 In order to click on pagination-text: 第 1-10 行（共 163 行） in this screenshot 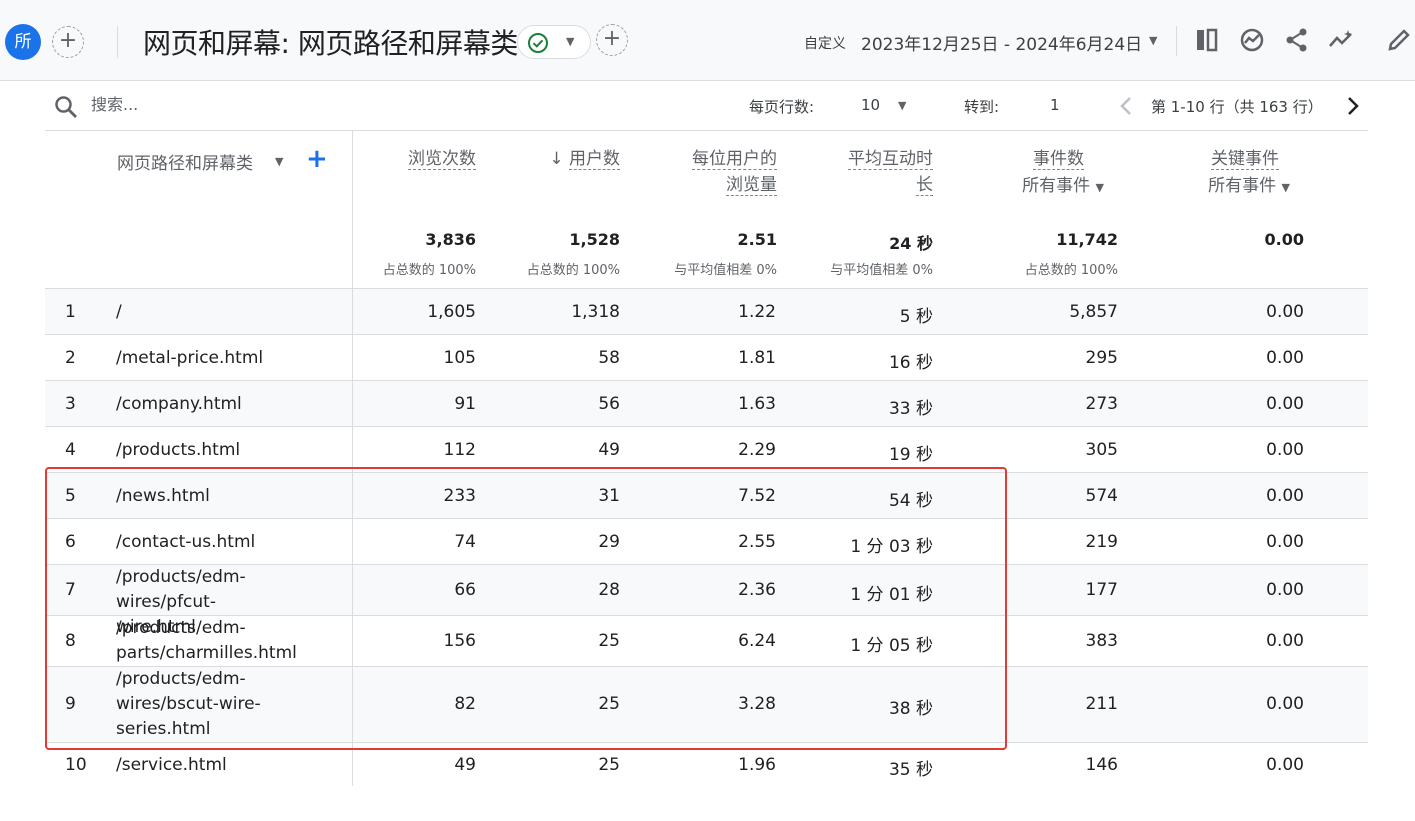, I will do `click(1237, 107)`.